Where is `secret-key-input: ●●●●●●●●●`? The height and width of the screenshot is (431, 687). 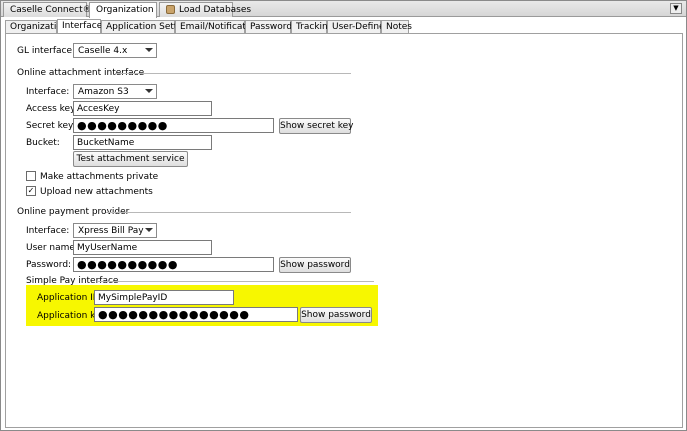
secret-key-input: ●●●●●●●●● is located at coordinates (173, 125).